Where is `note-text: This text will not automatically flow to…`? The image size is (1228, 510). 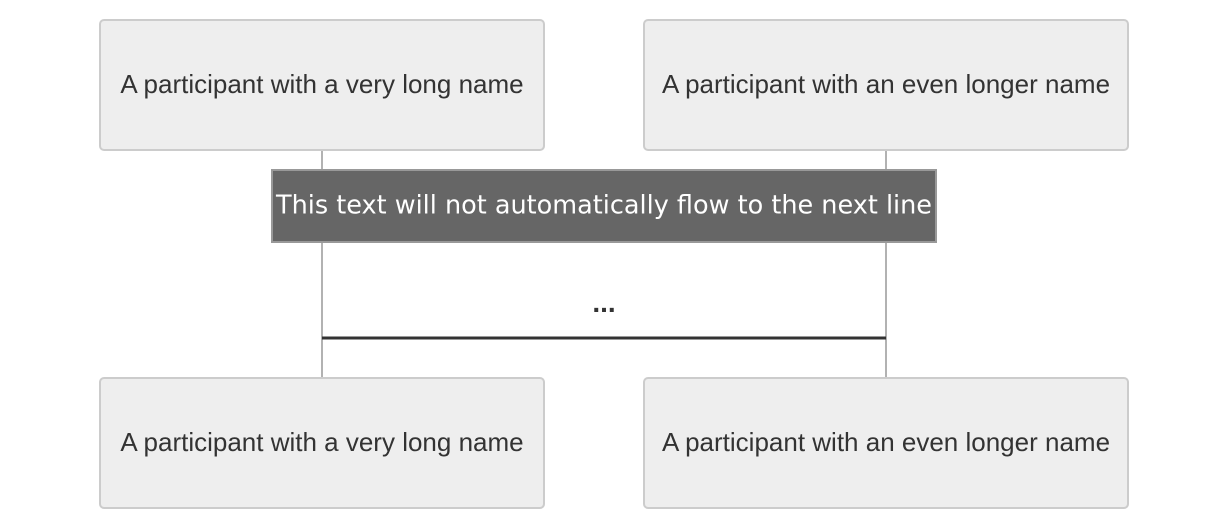
note-text: This text will not automatically flow to… is located at coordinates (603, 206).